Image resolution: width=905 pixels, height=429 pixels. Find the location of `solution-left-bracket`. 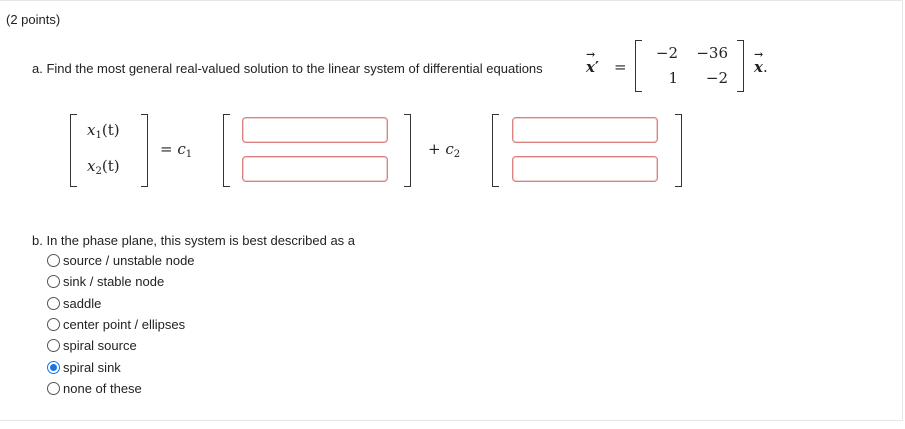

solution-left-bracket is located at coordinates (73, 150).